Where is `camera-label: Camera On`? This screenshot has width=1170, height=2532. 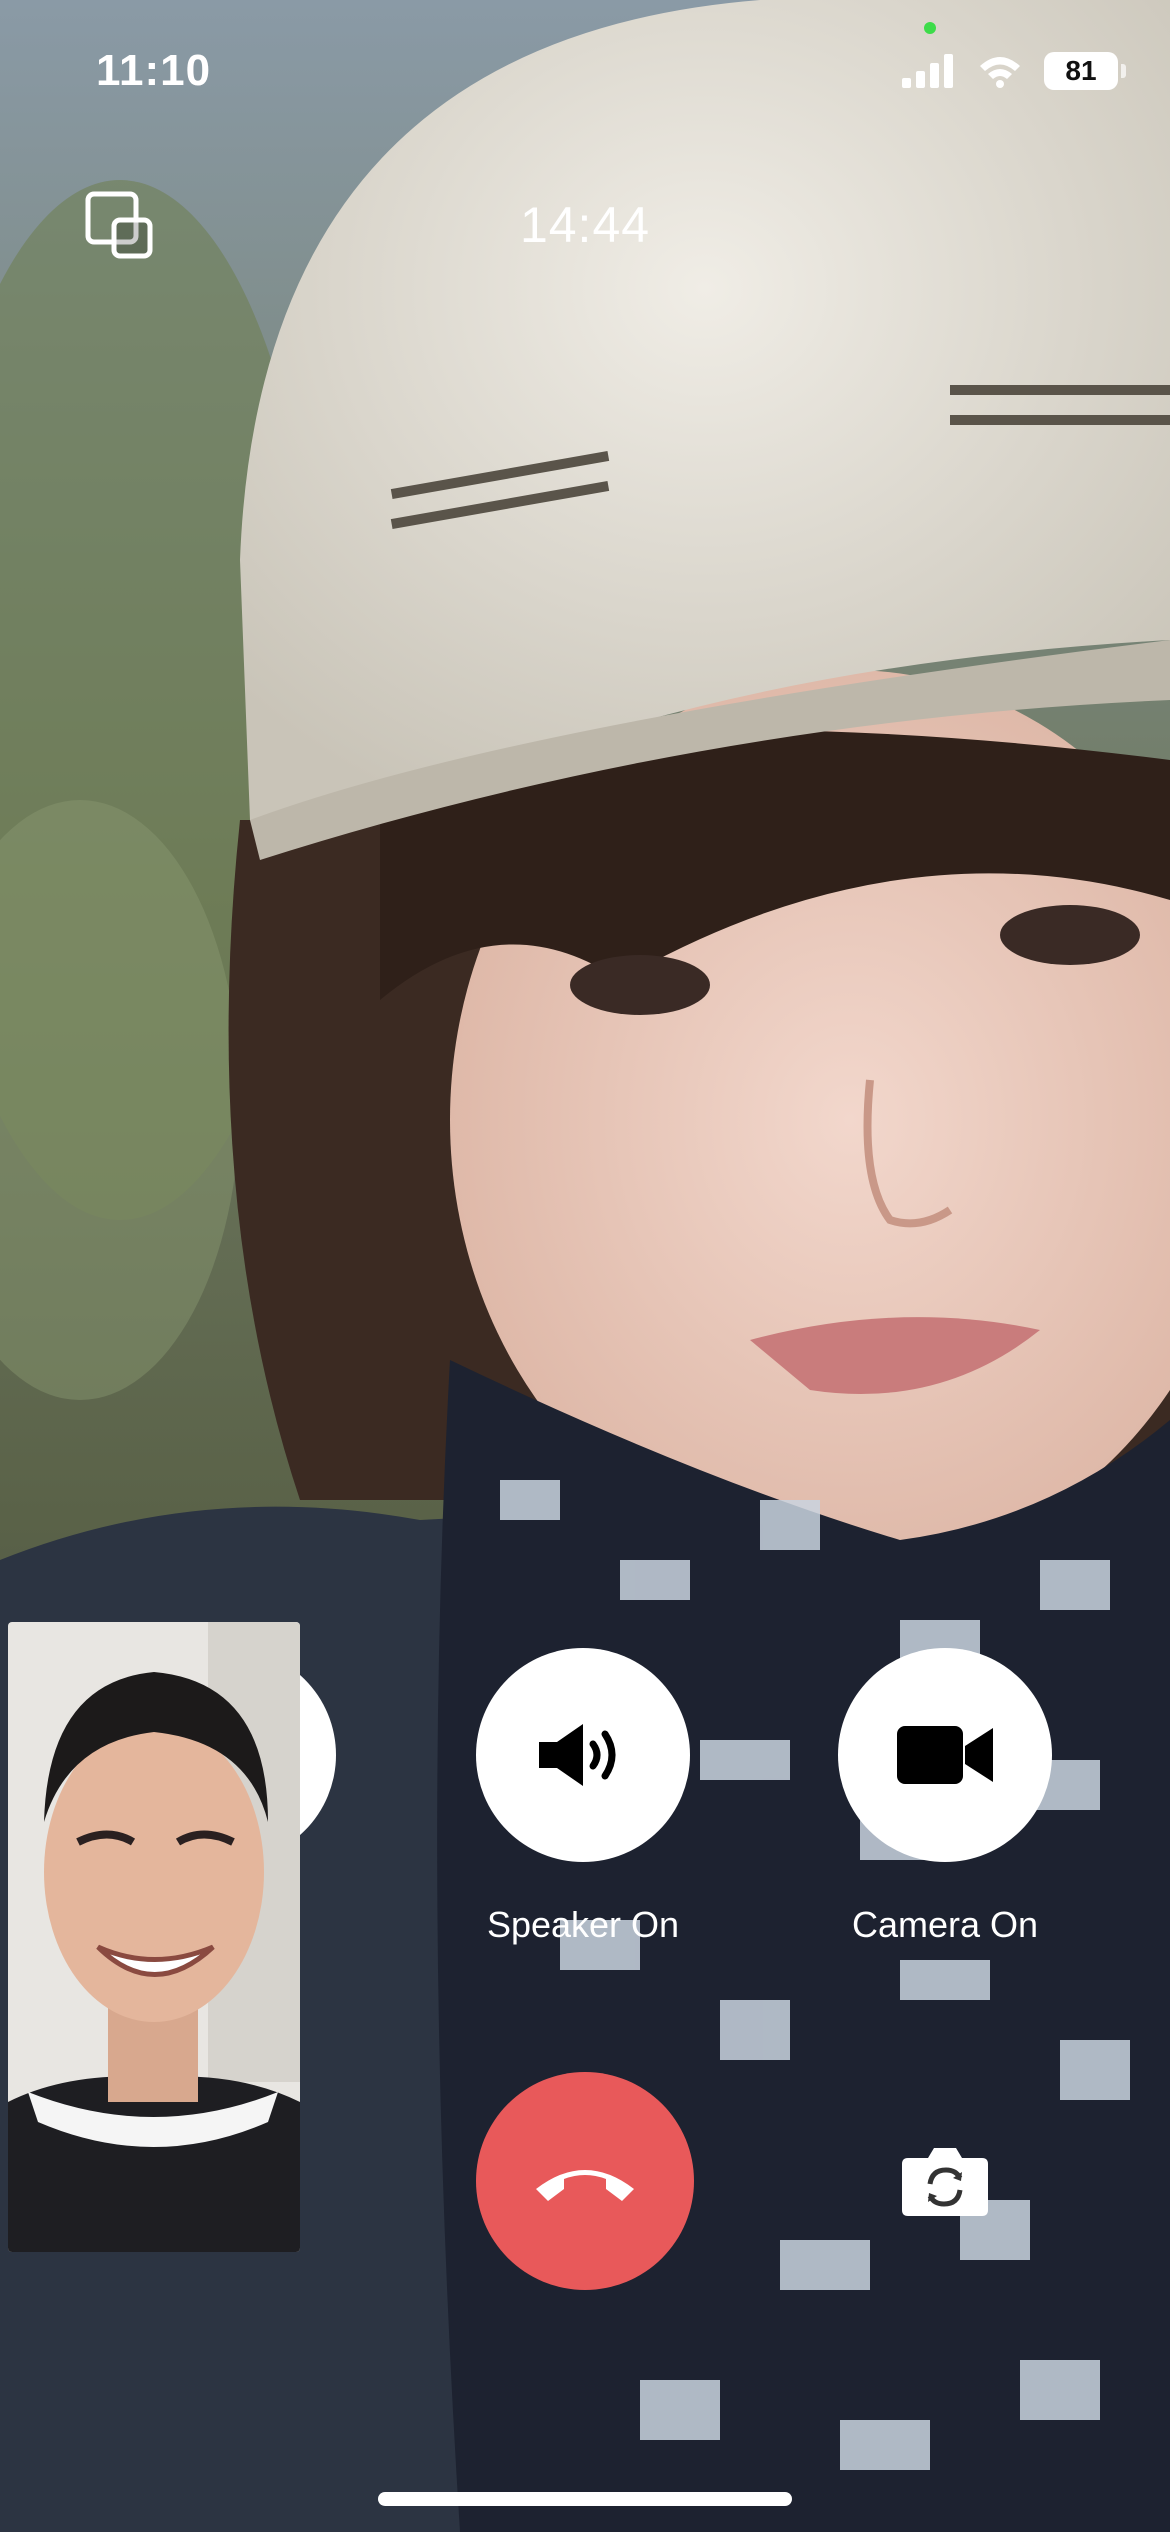 camera-label: Camera On is located at coordinates (945, 1924).